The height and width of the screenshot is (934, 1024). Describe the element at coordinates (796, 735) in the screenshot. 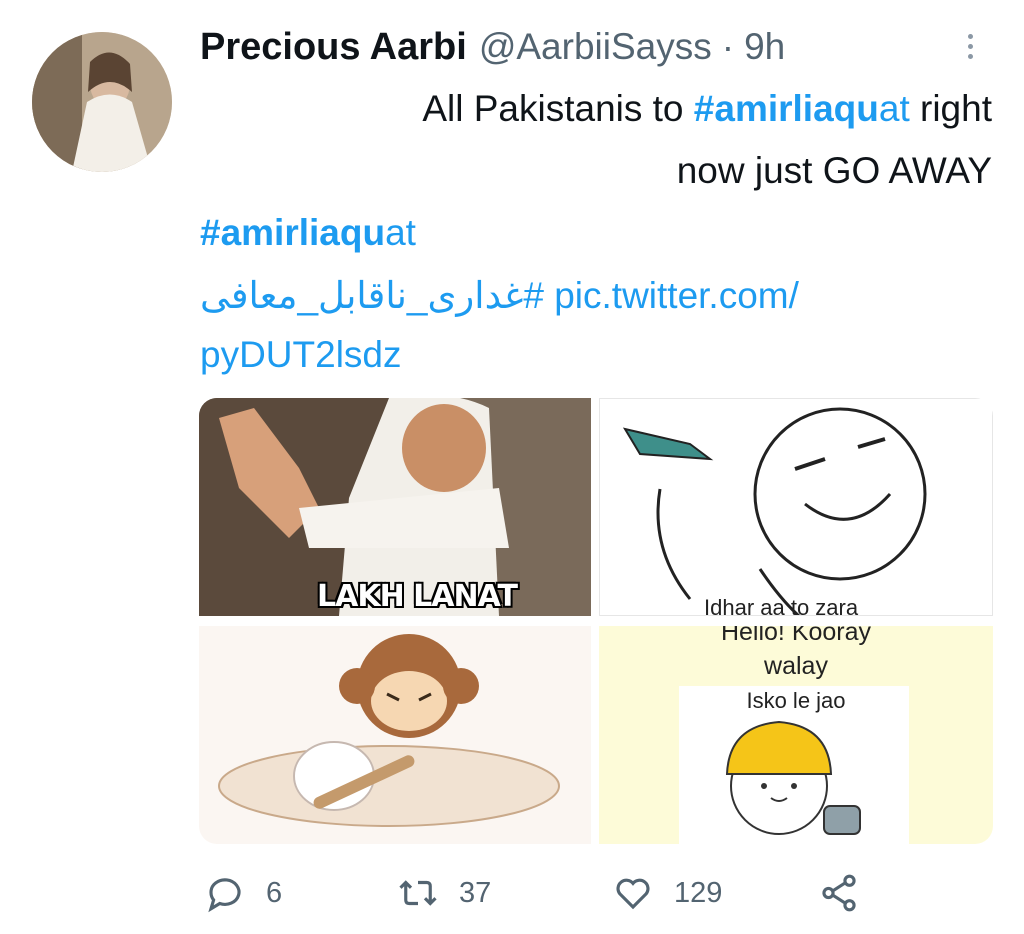

I see `media-image-4: Hello! Kooray walay Isko le jao` at that location.